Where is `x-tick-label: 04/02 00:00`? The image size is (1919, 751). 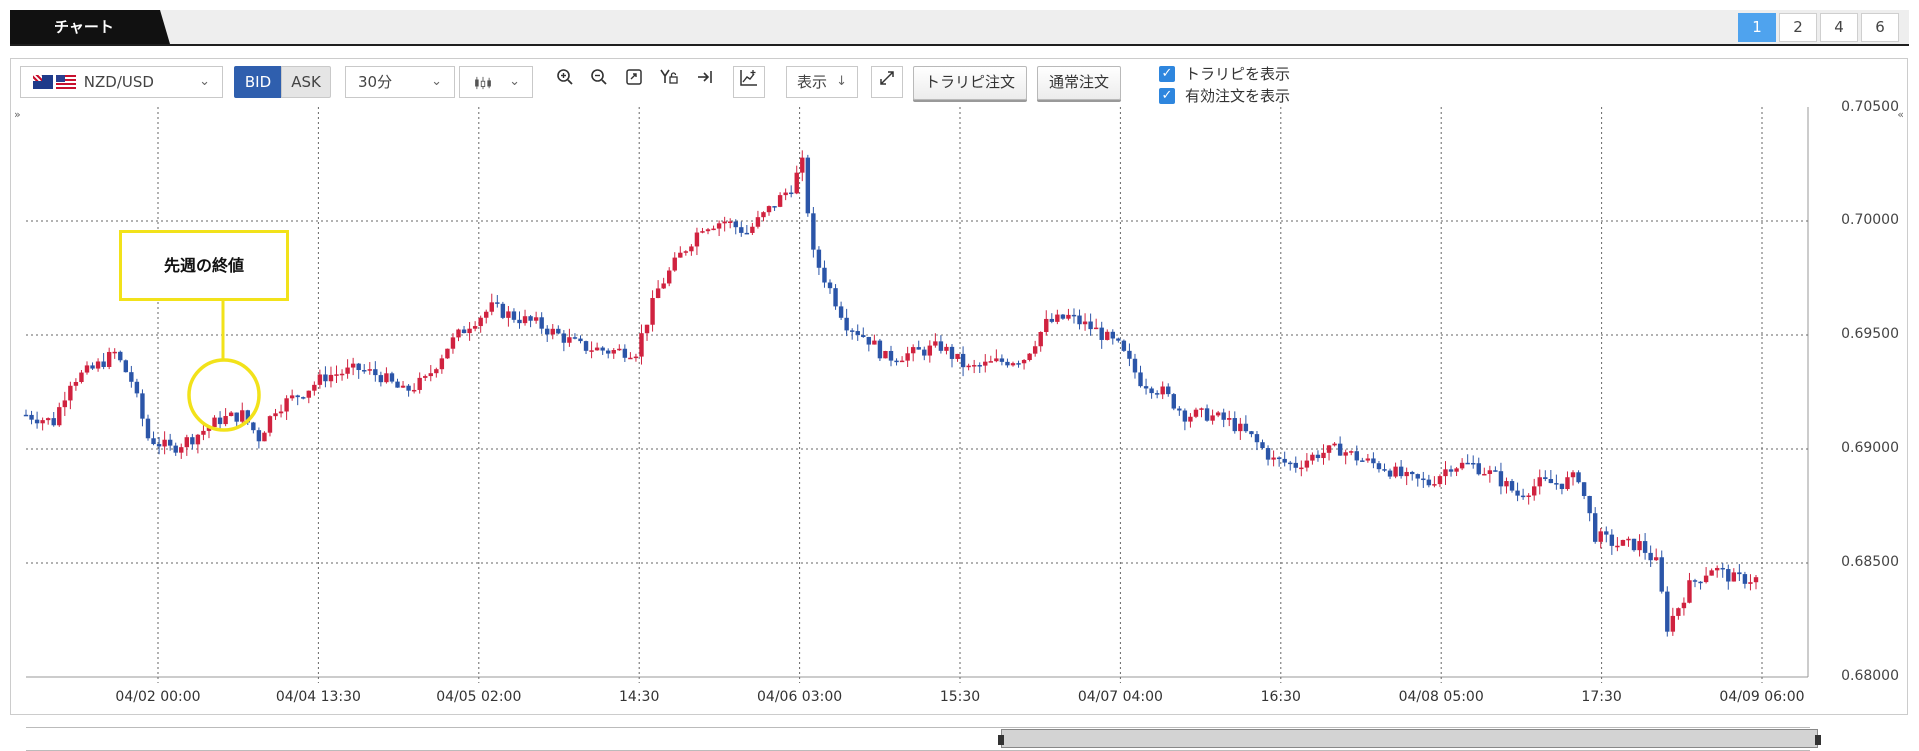 x-tick-label: 04/02 00:00 is located at coordinates (158, 697).